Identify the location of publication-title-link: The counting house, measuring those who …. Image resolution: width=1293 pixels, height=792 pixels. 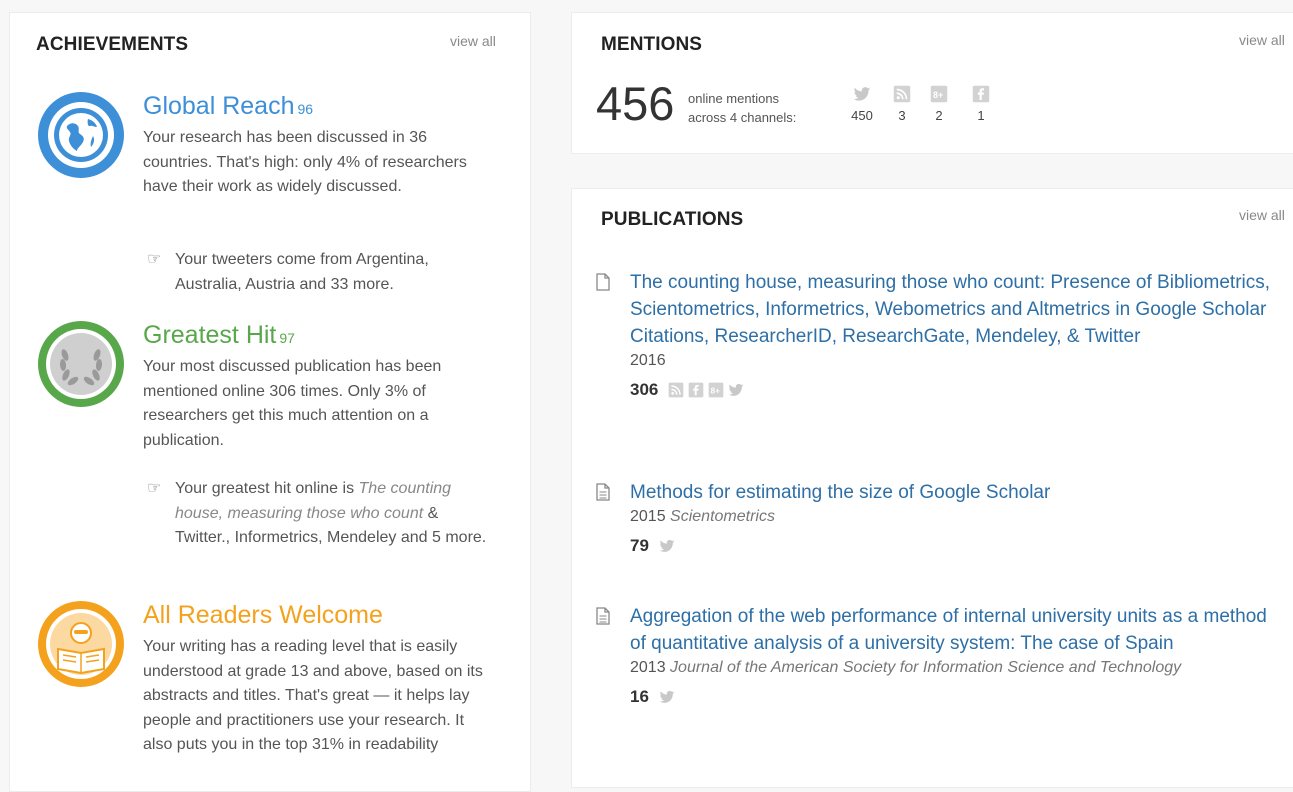
(958, 309).